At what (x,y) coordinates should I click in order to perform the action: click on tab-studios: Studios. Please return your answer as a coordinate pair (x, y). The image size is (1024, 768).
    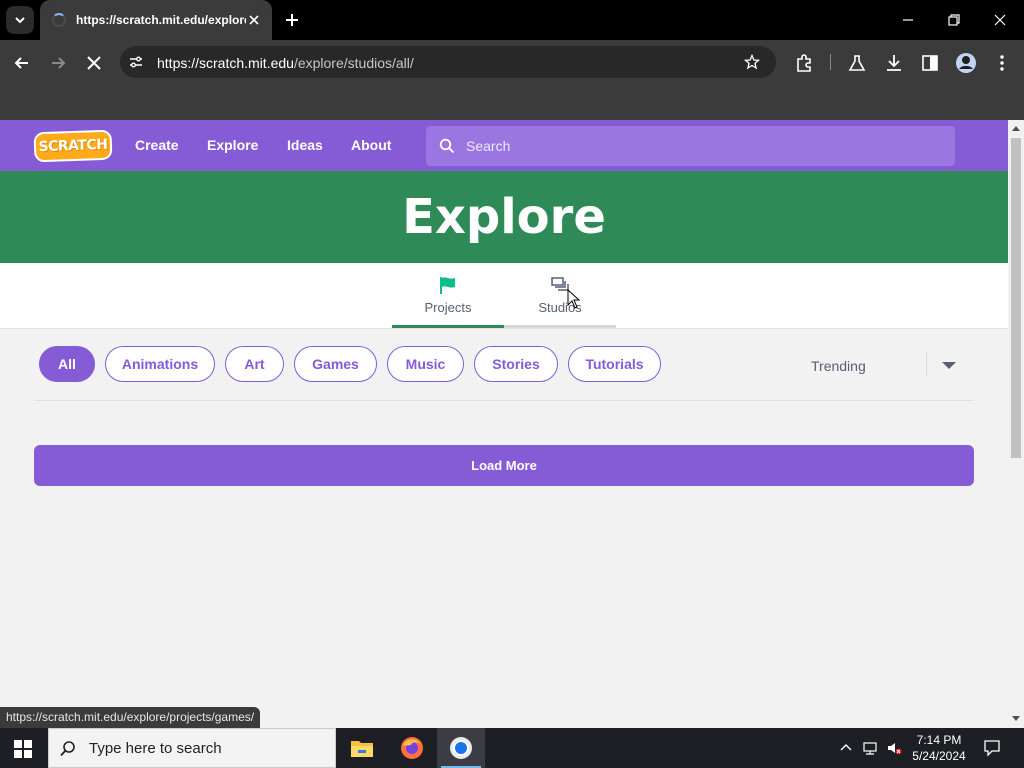
    Looking at the image, I should click on (560, 295).